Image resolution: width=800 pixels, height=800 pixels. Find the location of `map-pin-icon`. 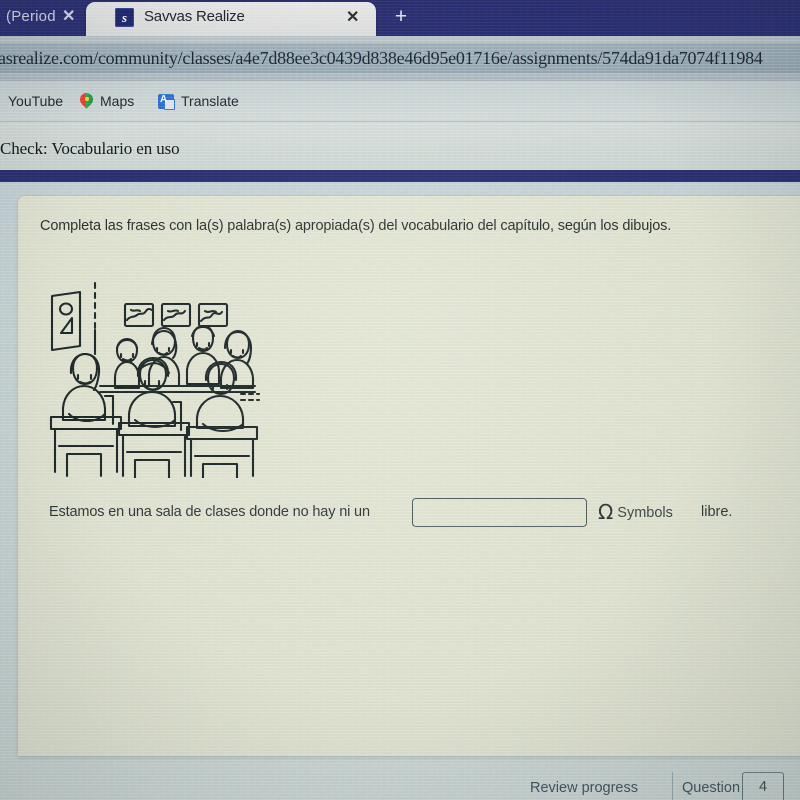

map-pin-icon is located at coordinates (86, 101).